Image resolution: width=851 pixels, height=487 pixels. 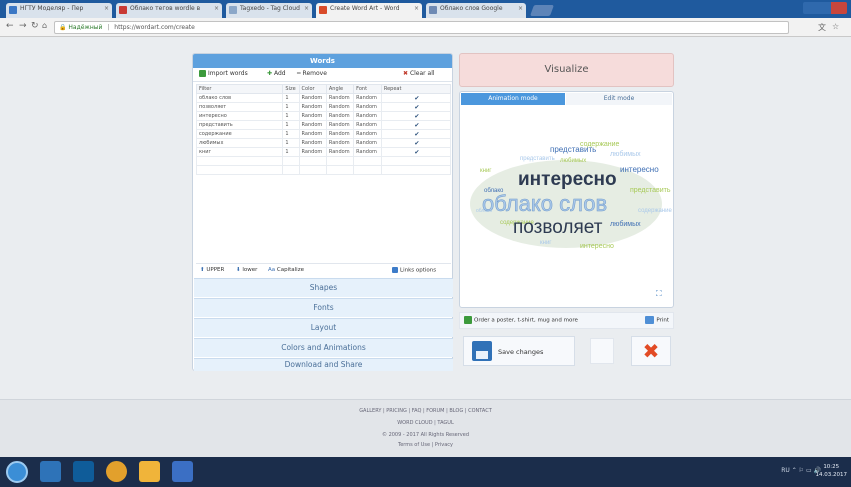 I want to click on word-icon, so click(x=182, y=471).